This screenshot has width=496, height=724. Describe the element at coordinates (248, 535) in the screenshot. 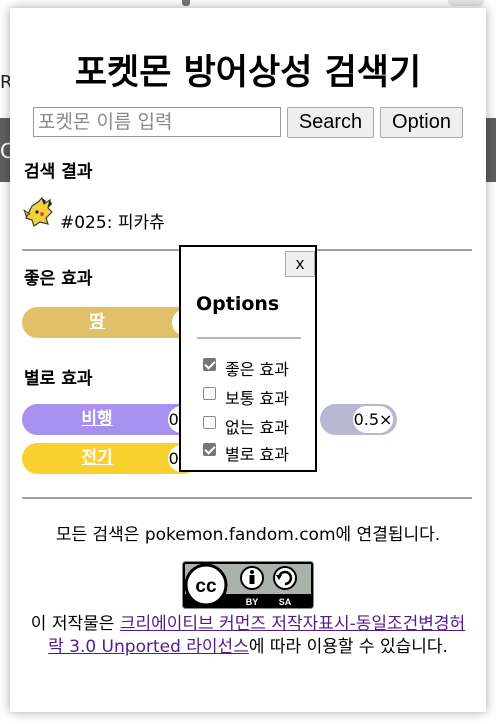

I see `footer-notice: 모든 검색은 pokemon.fandom.com에 연결됩니다.` at that location.